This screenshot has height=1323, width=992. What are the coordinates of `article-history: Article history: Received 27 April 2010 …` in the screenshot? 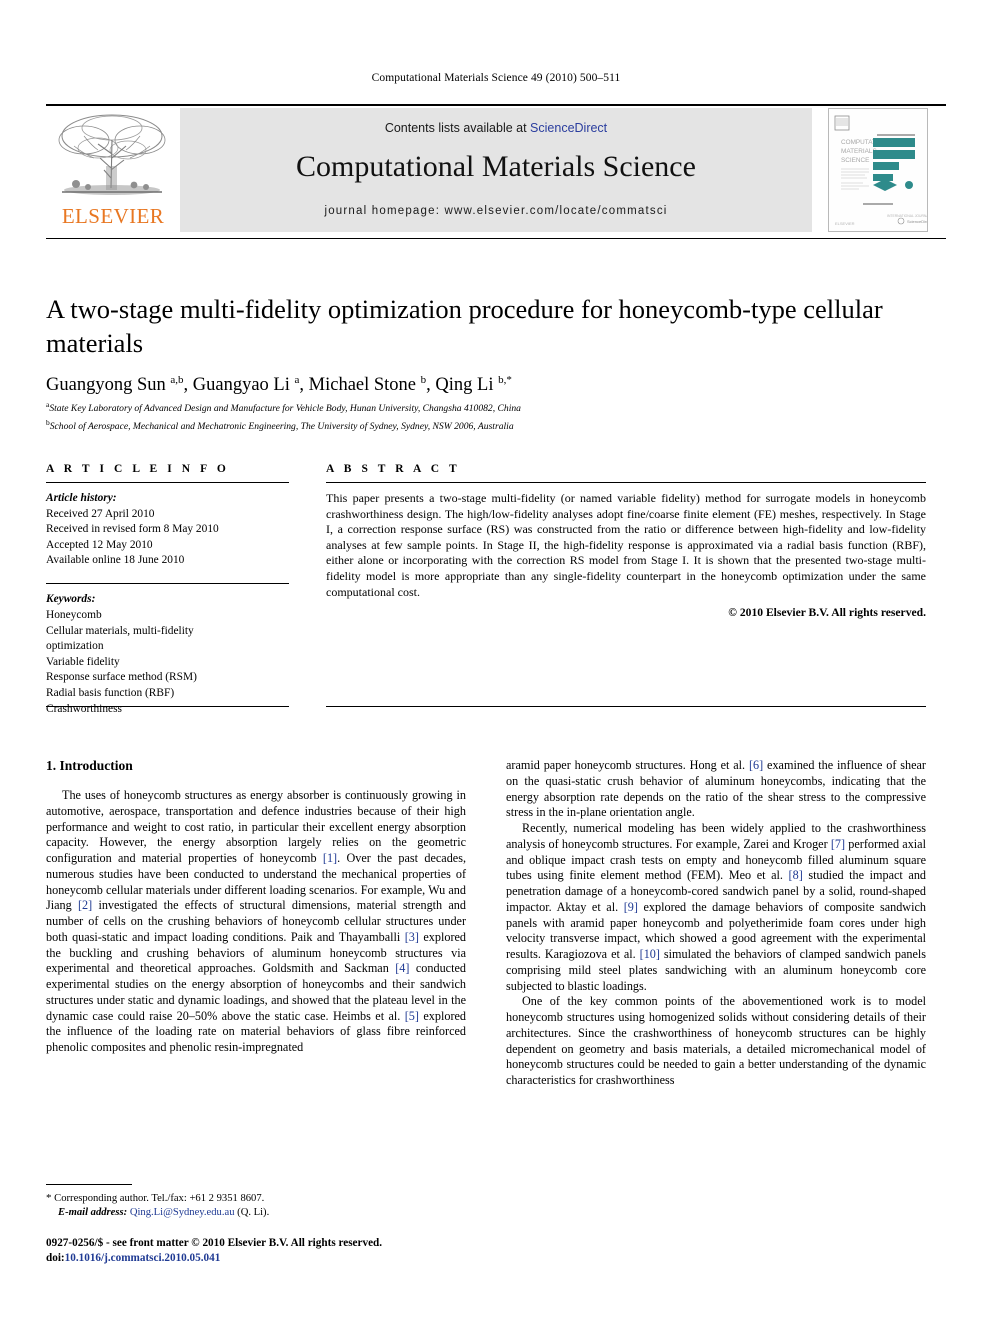 It's located at (167, 530).